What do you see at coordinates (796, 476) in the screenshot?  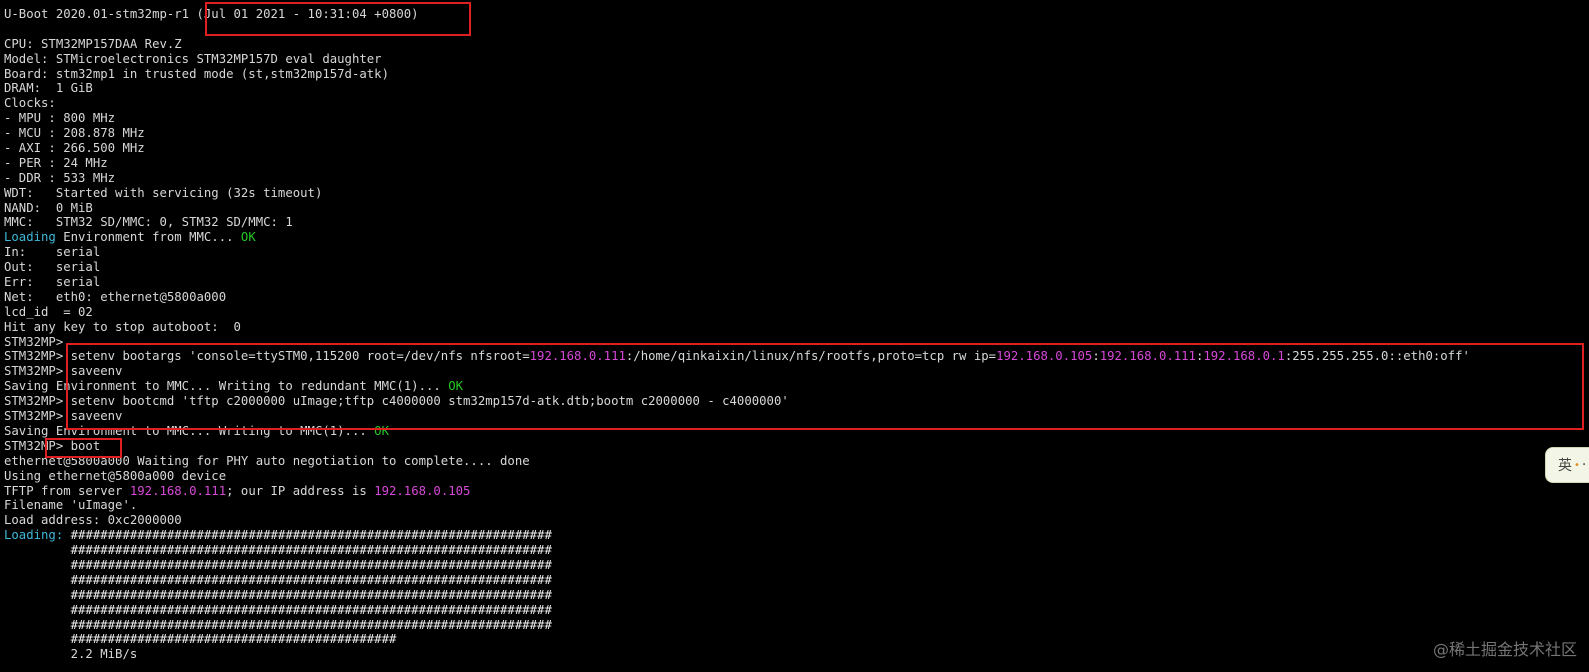 I see `terminal-line: Using ethernet@5800a000 device` at bounding box center [796, 476].